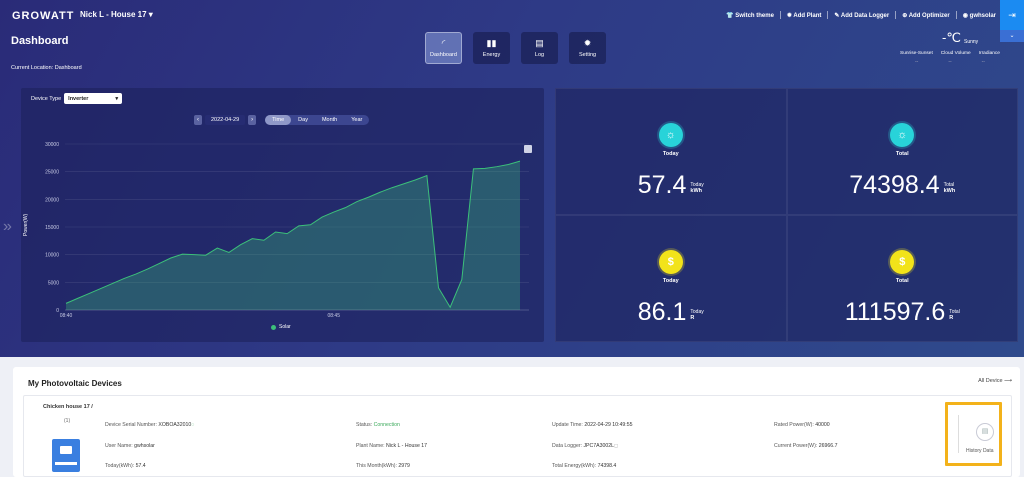 This screenshot has width=1024, height=477. I want to click on y-tick-label: 25000, so click(52, 173).